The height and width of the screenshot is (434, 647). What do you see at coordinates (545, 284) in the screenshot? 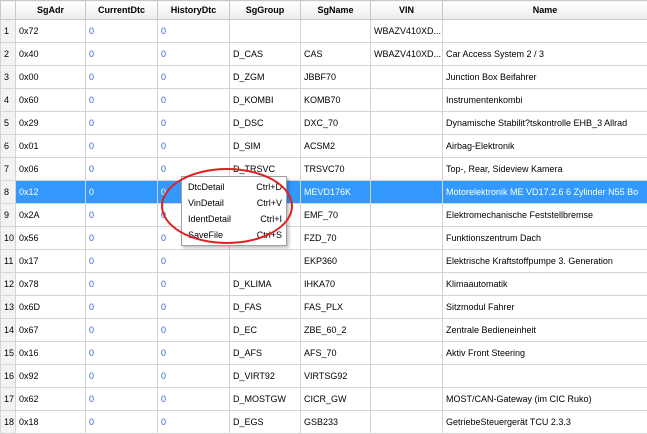
I see `cell-name: Klimaautomatik` at bounding box center [545, 284].